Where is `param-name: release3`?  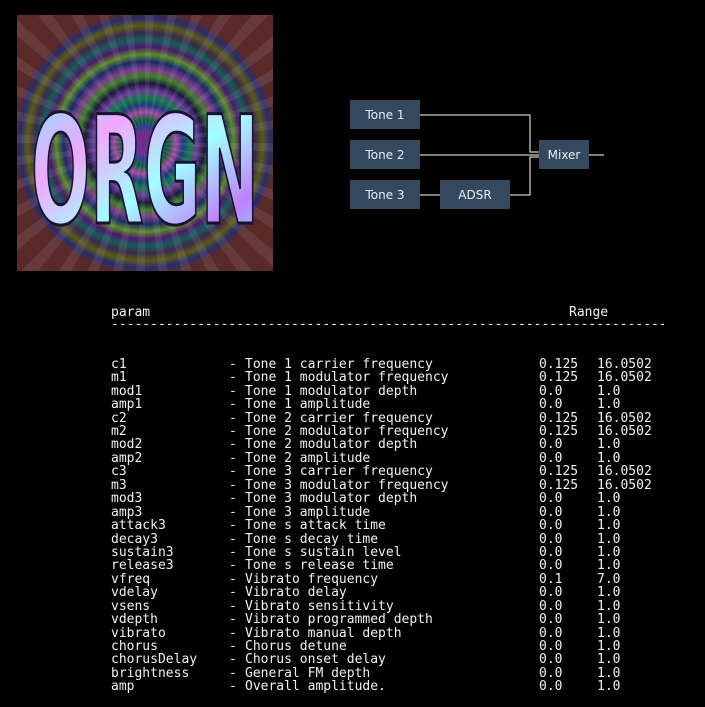
param-name: release3 is located at coordinates (142, 566).